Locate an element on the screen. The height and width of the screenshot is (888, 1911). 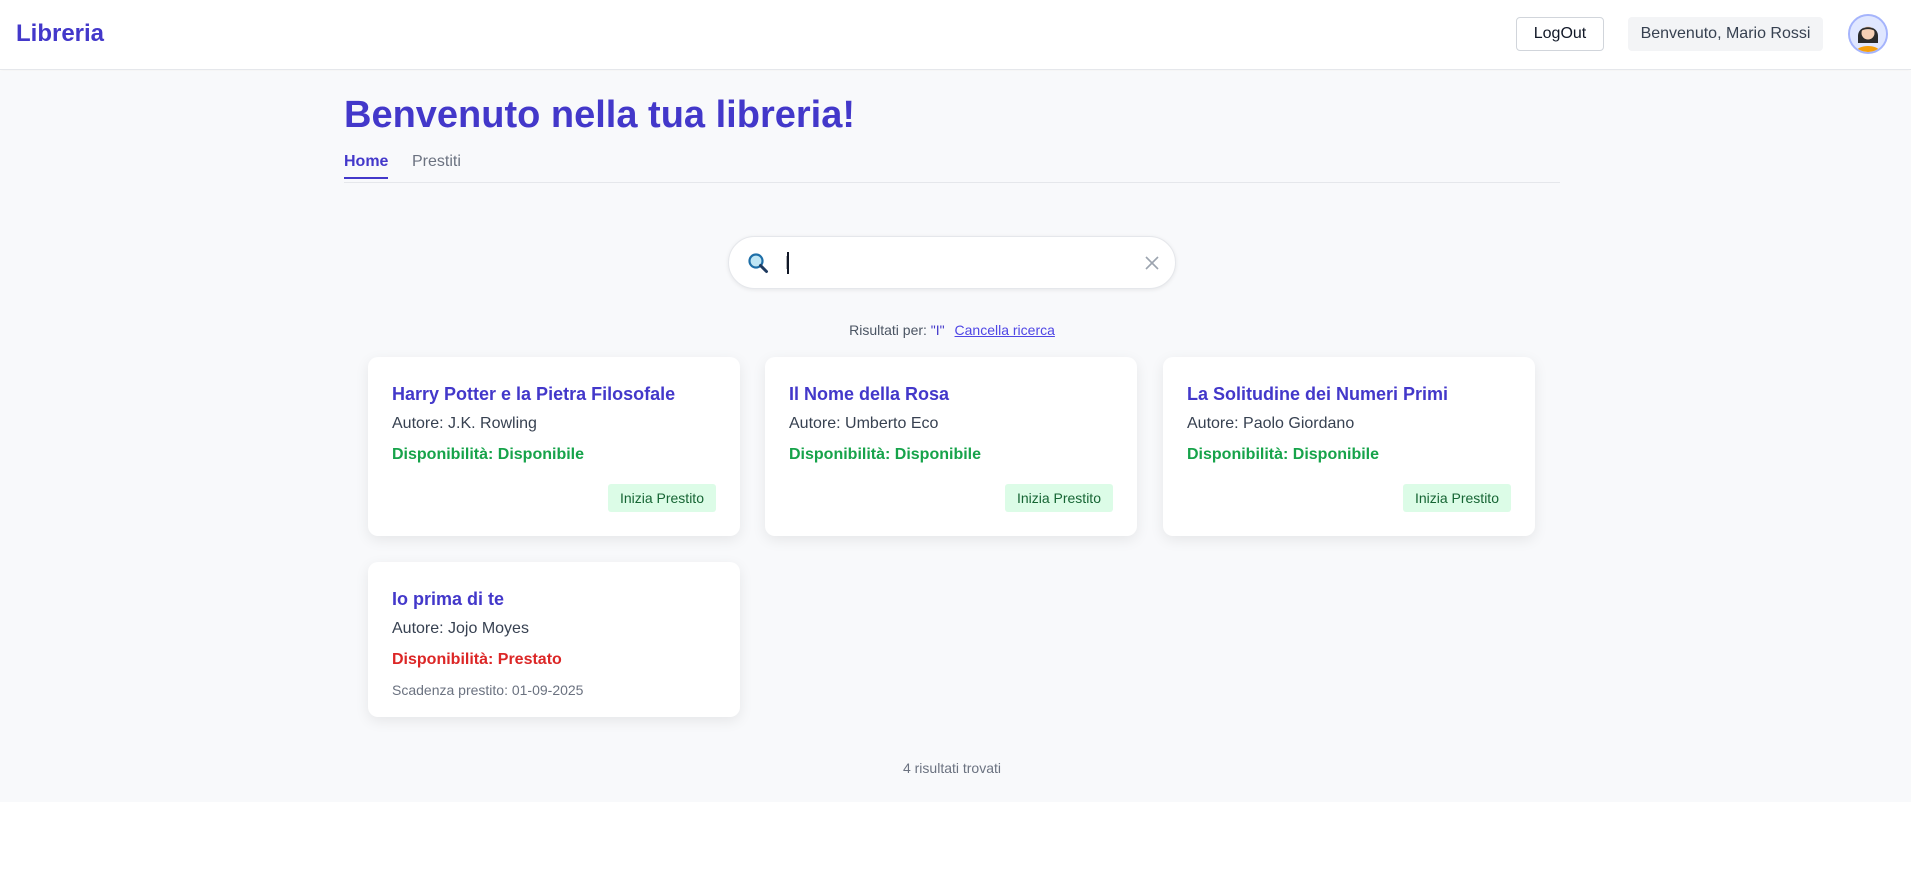
logout-button: LogOut is located at coordinates (1560, 34).